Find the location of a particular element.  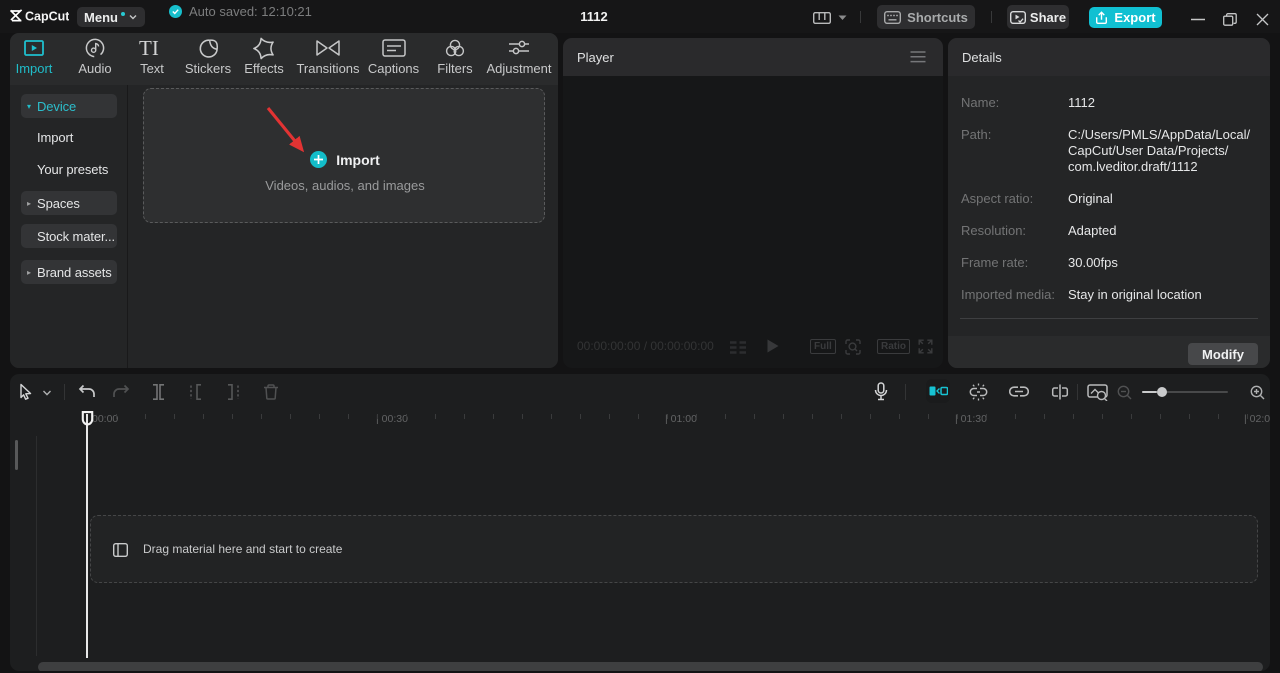

svg-text: TI is located at coordinates (149, 48).